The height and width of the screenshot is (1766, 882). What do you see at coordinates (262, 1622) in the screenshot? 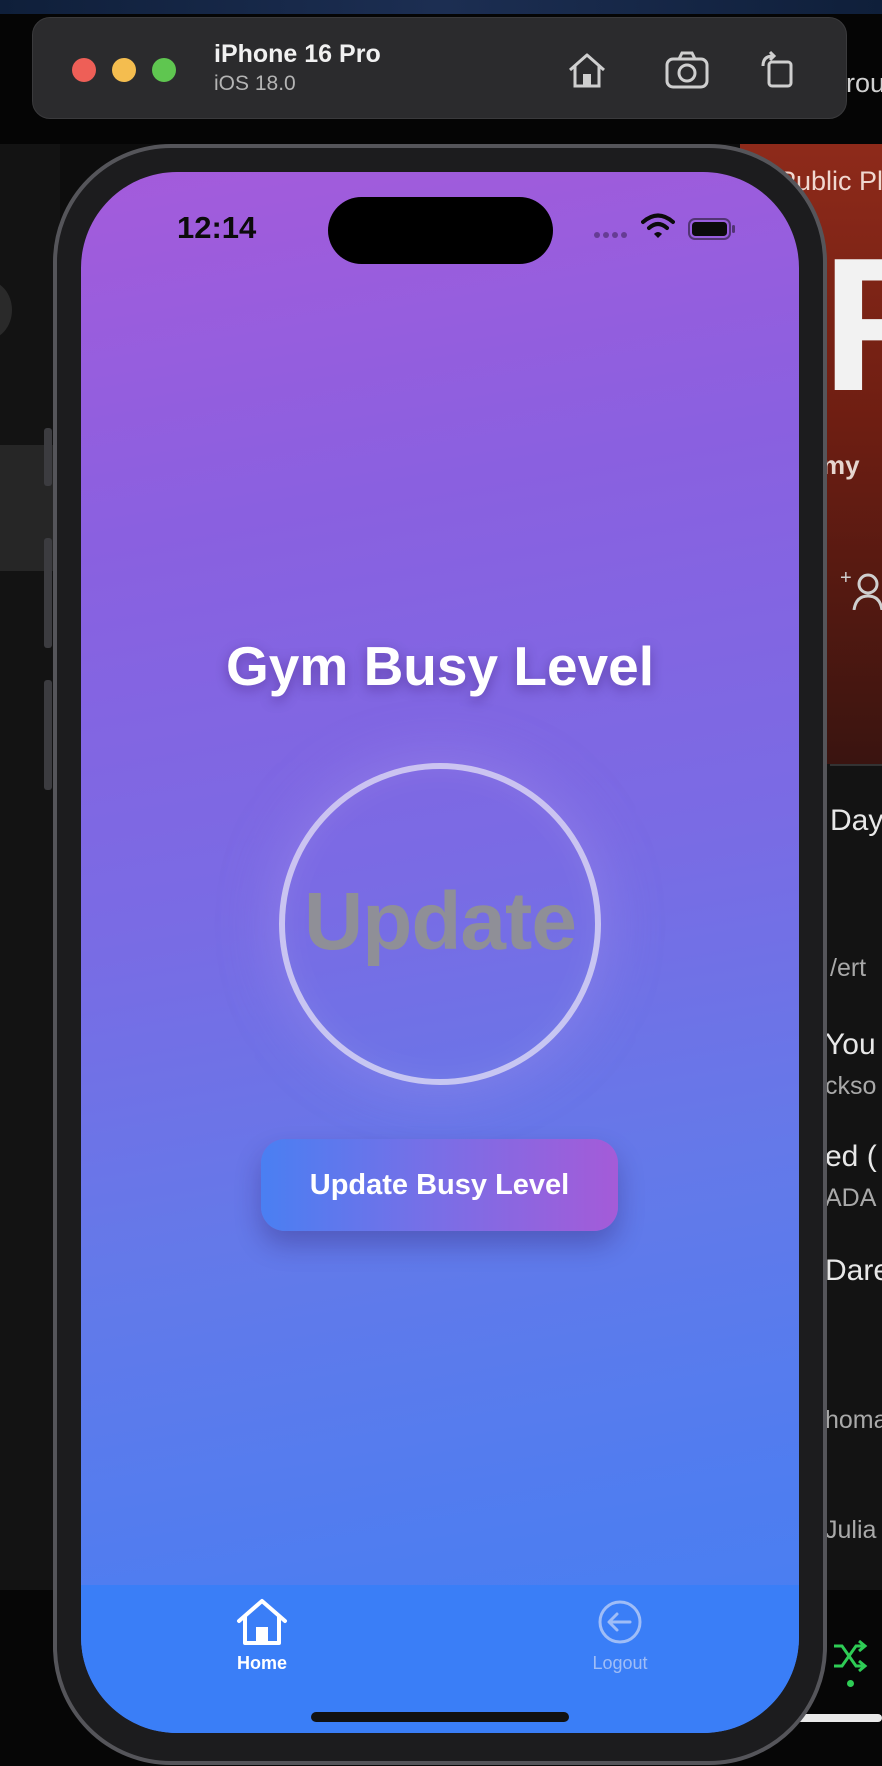
I see `home-icon` at bounding box center [262, 1622].